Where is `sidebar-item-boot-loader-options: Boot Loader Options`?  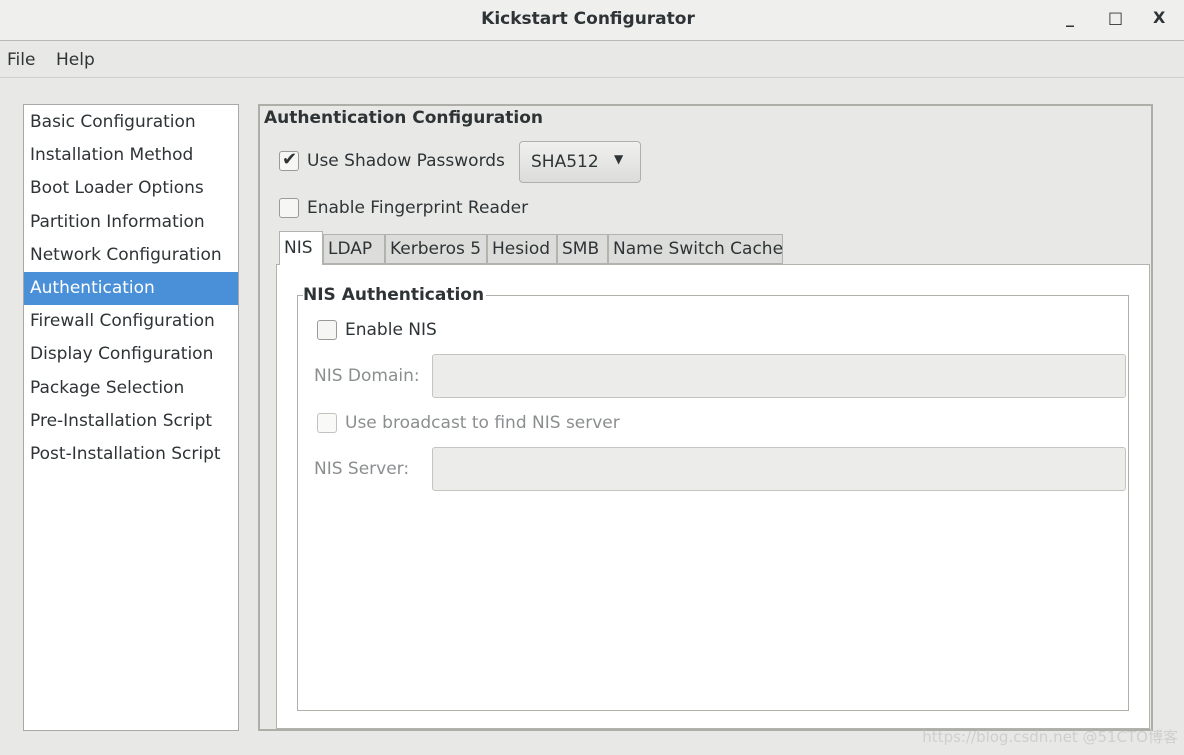 sidebar-item-boot-loader-options: Boot Loader Options is located at coordinates (131, 188).